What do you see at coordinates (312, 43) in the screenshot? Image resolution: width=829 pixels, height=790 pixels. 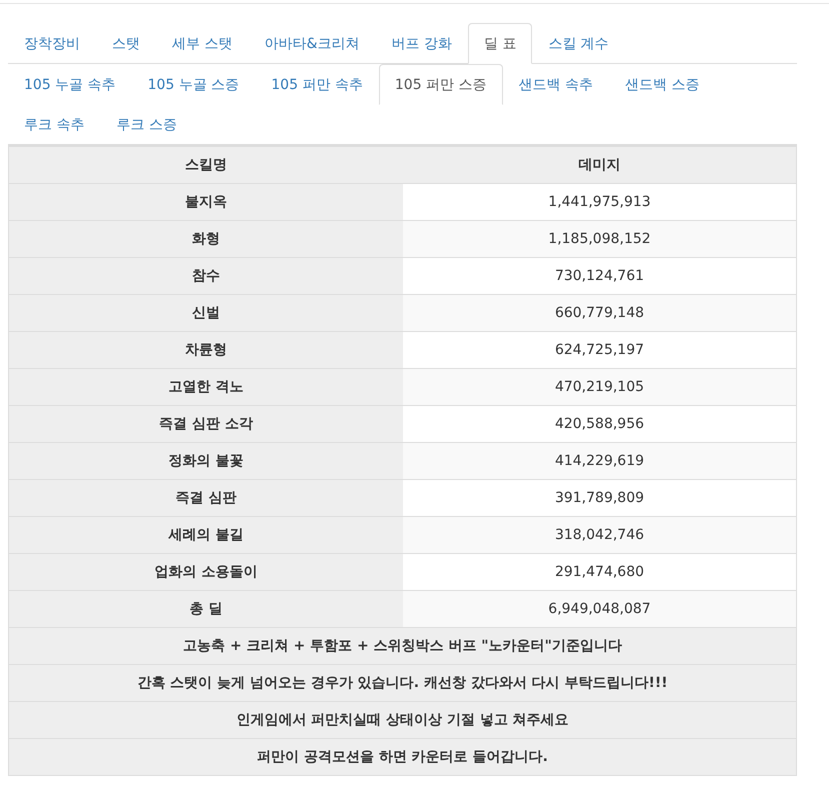 I see `nav-tab: 아바타&크리쳐` at bounding box center [312, 43].